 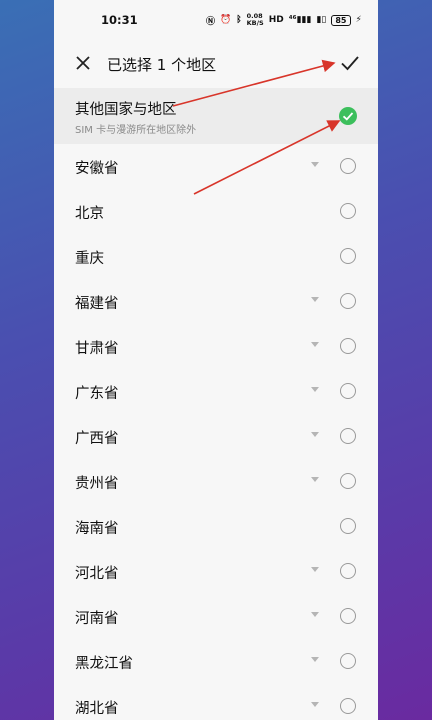 What do you see at coordinates (300, 20) in the screenshot?
I see `signal-icon: ⁴⁶▮▮▮` at bounding box center [300, 20].